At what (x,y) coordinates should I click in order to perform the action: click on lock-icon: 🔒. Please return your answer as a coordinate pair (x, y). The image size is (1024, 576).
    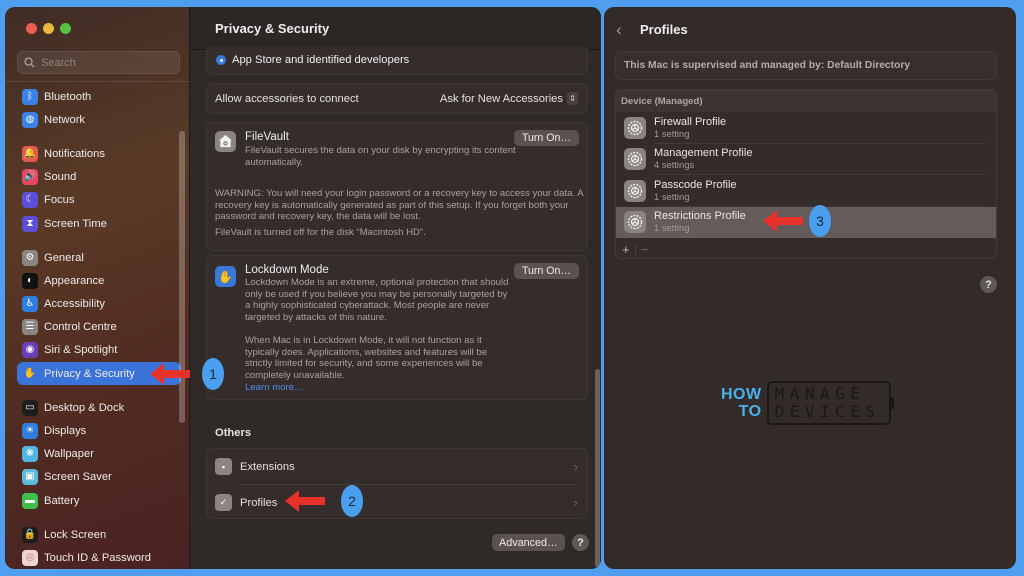
    Looking at the image, I should click on (30, 534).